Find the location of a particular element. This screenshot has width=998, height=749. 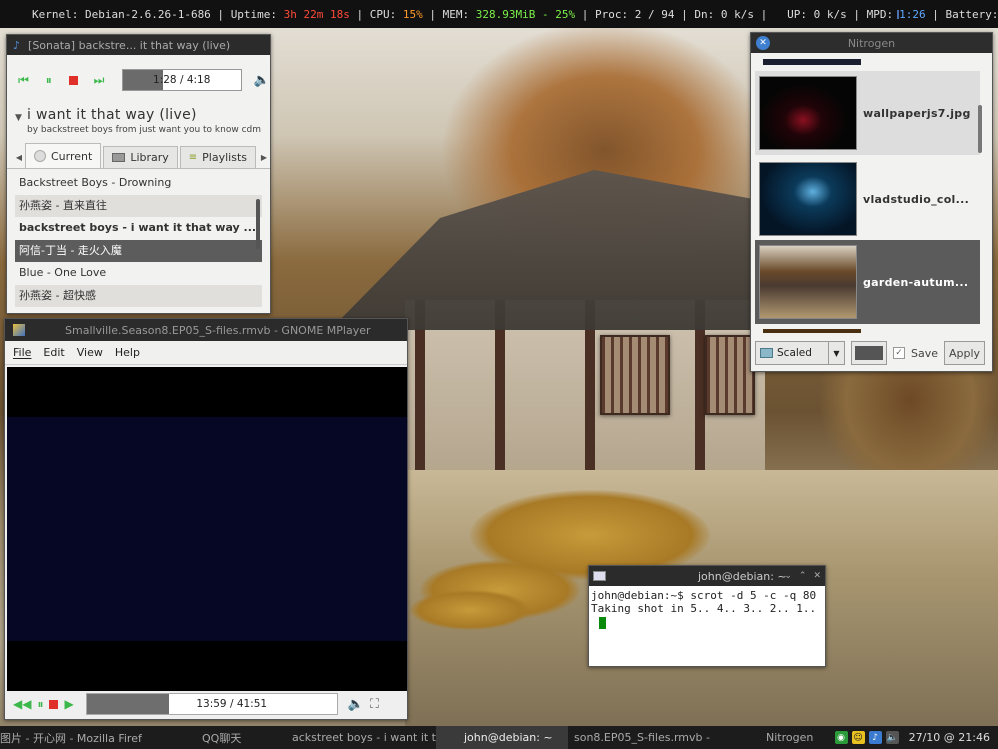

menu-view: View is located at coordinates (90, 352).